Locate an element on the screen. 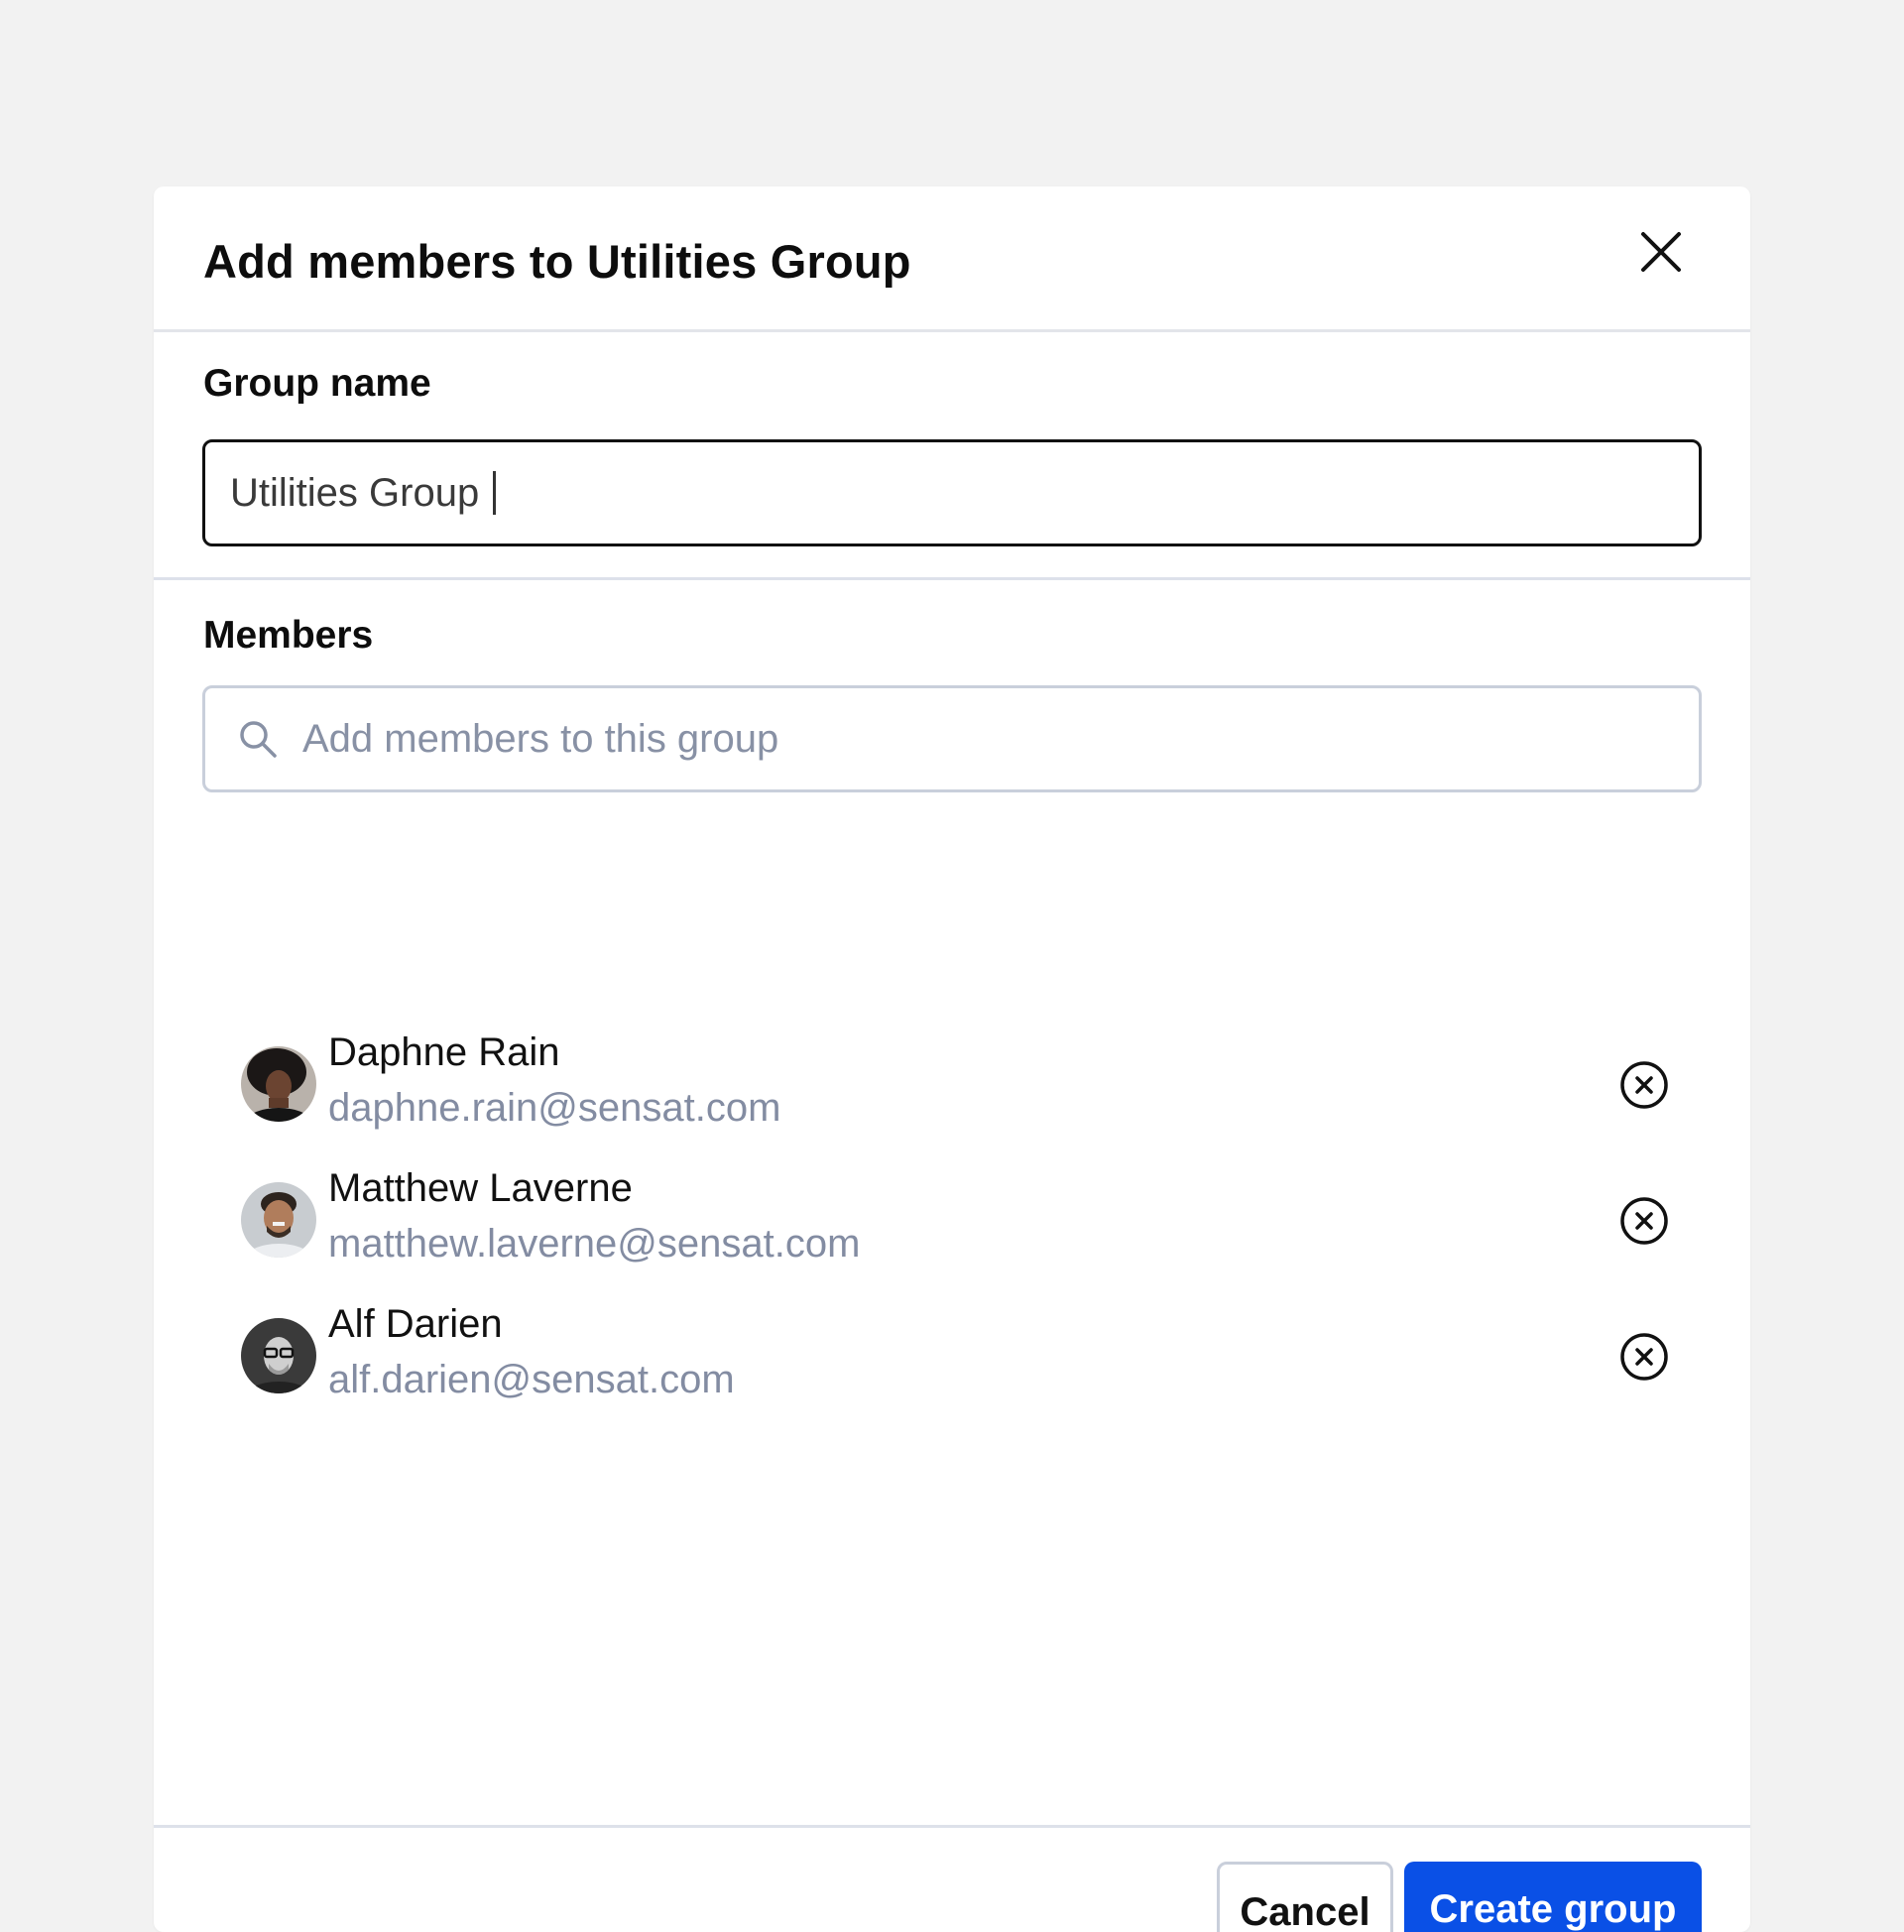 The height and width of the screenshot is (1932, 1904). member-search-input: Add members to this group is located at coordinates (952, 738).